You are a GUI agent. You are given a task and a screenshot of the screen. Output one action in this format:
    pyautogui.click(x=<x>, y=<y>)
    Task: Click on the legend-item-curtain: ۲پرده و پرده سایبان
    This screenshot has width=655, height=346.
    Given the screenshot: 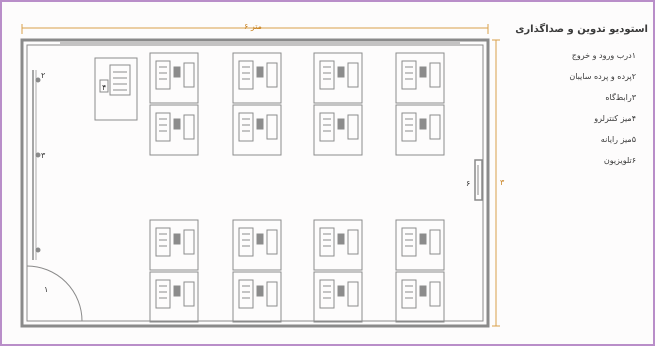 What is the action you would take?
    pyautogui.click(x=602, y=76)
    